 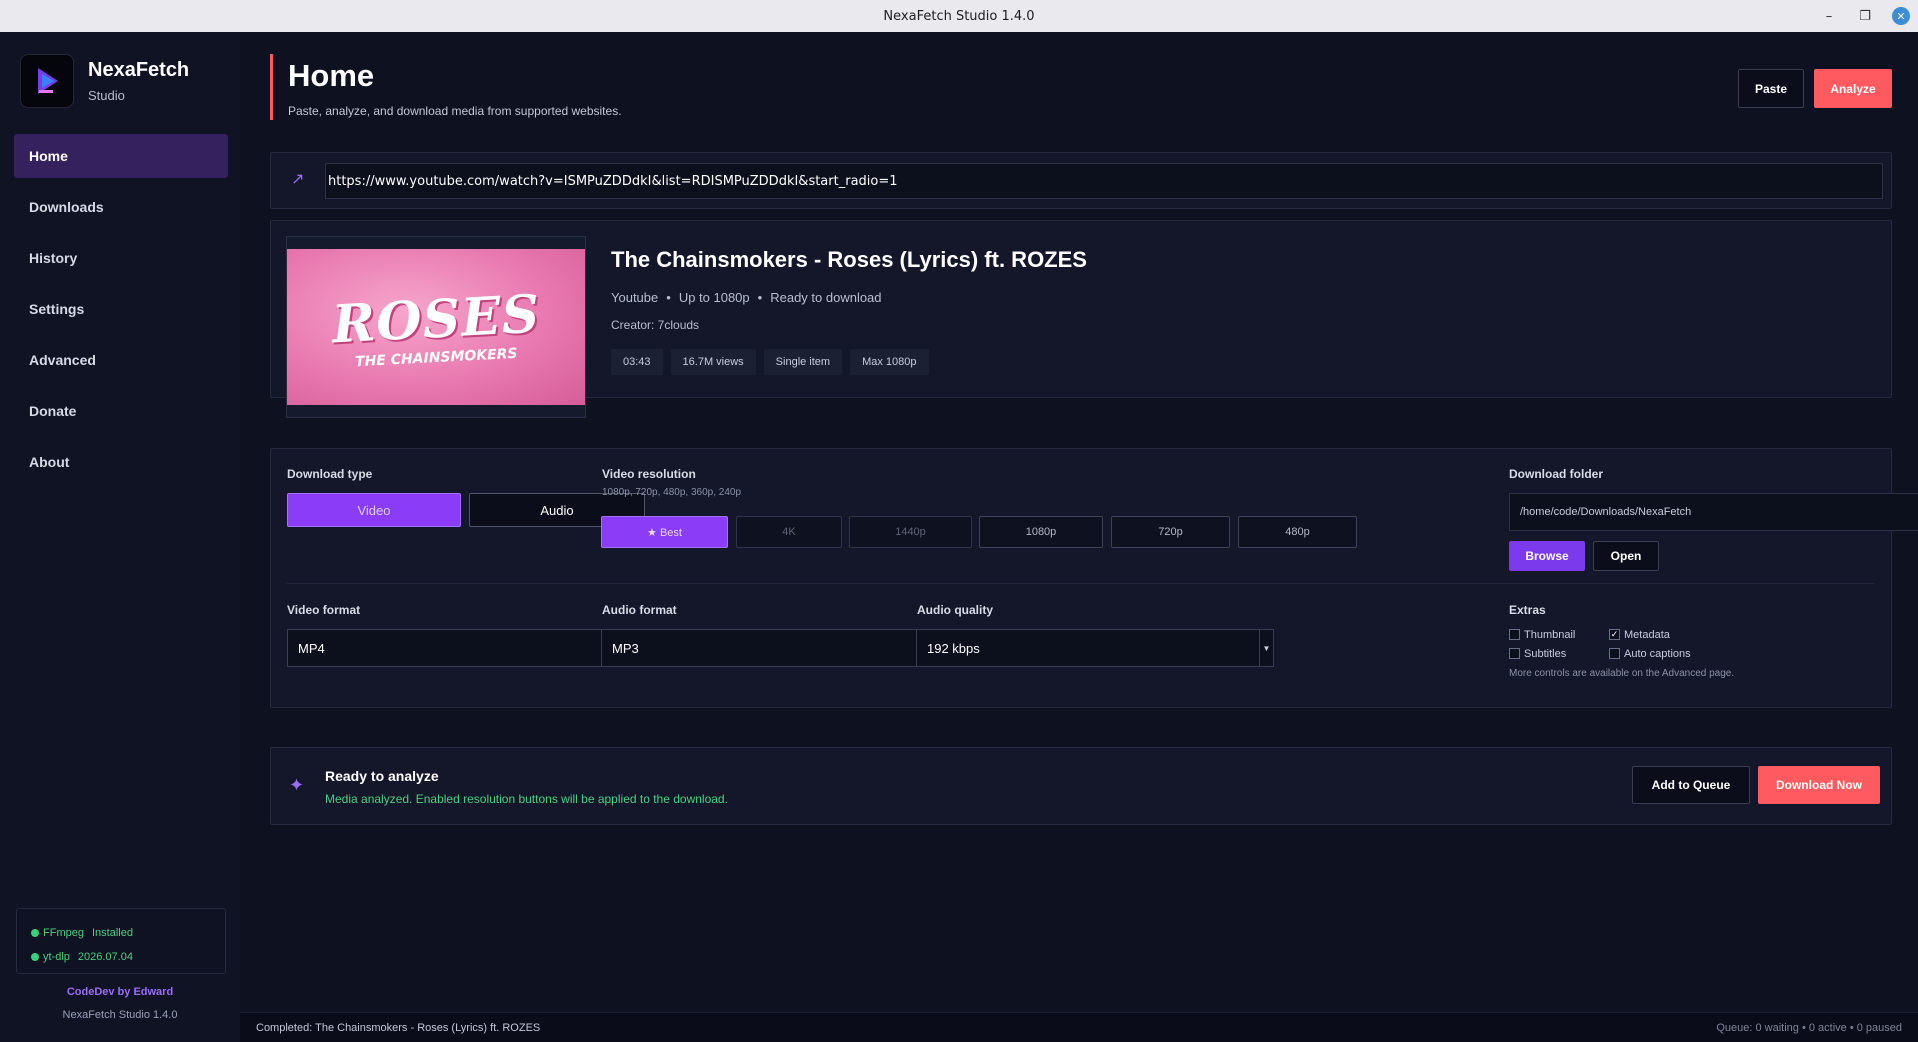 What do you see at coordinates (1771, 88) in the screenshot?
I see `paste-button: Paste` at bounding box center [1771, 88].